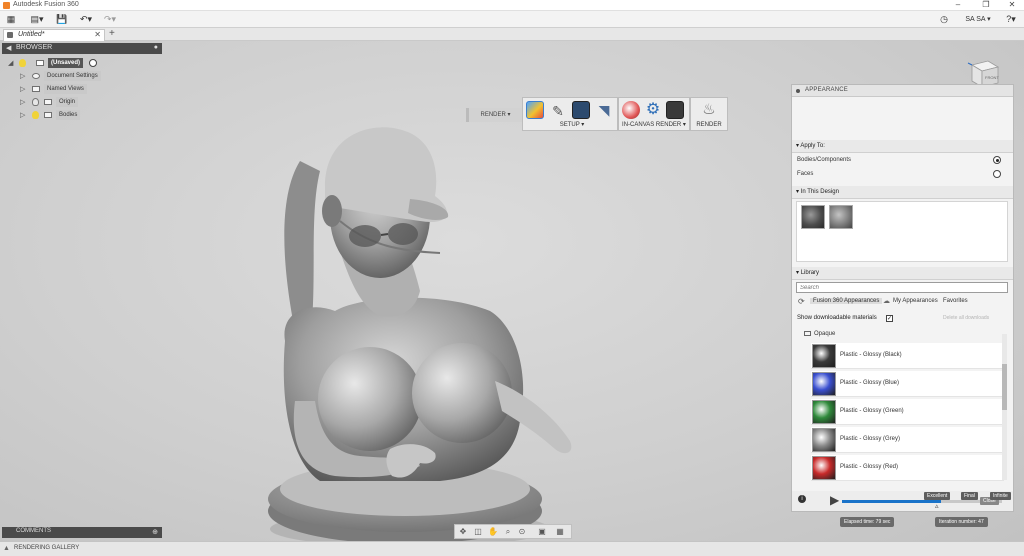  Describe the element at coordinates (907, 468) in the screenshot. I see `material-row: Plastic - Glossy (Red)` at that location.